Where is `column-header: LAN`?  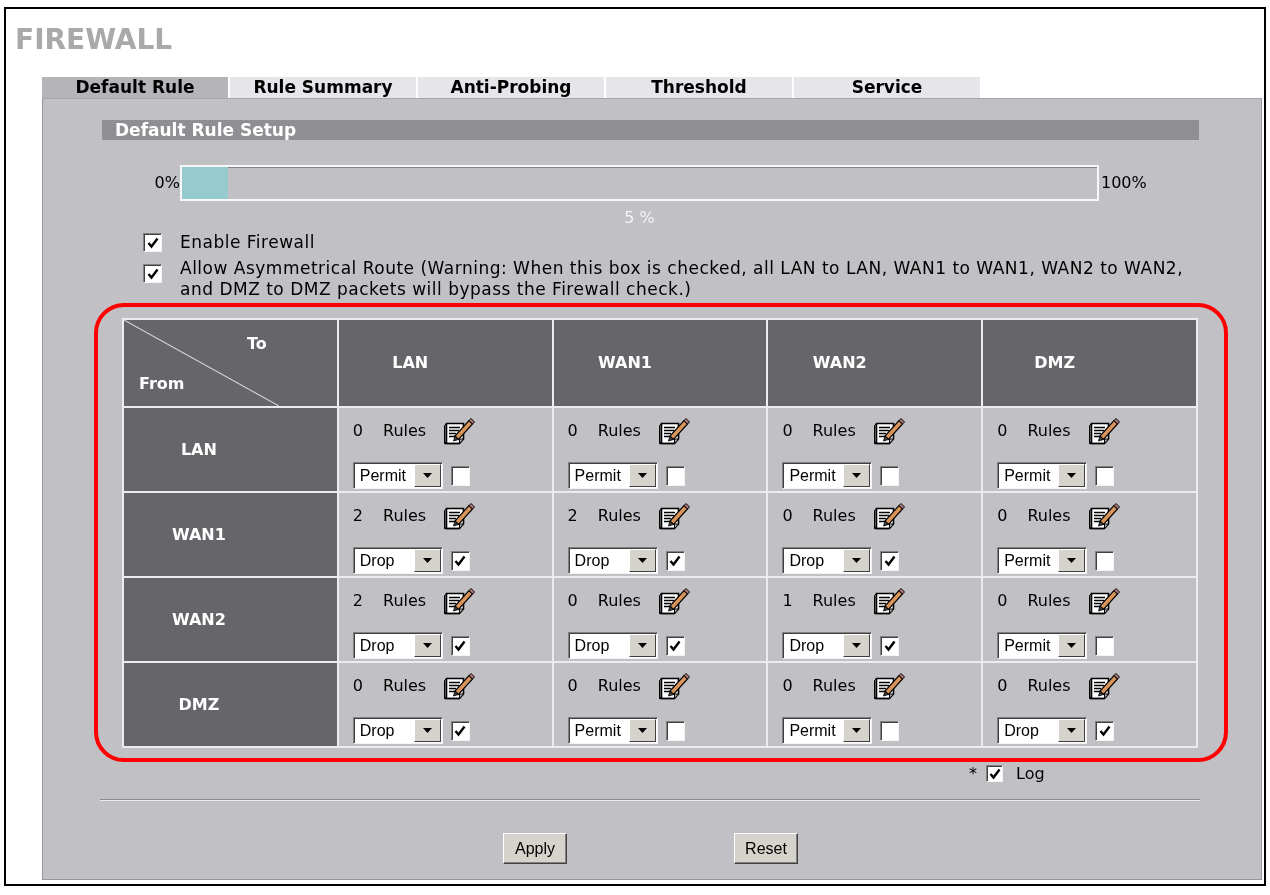
column-header: LAN is located at coordinates (445, 363).